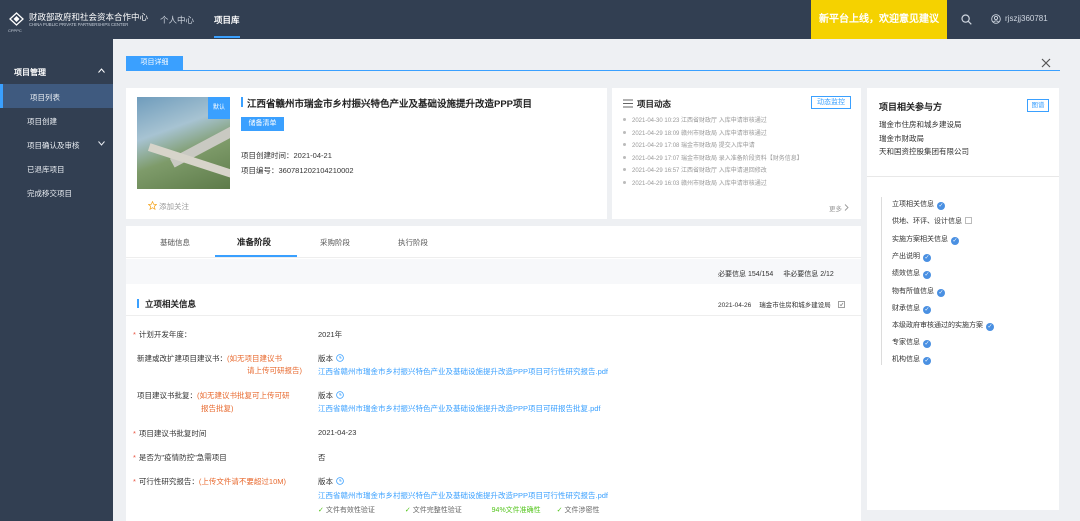 The image size is (1080, 521). Describe the element at coordinates (699, 184) in the screenshot. I see `dynamics-row-text: 2021-04-29 16:03 赣州市财政局 入库申请审核通过` at that location.